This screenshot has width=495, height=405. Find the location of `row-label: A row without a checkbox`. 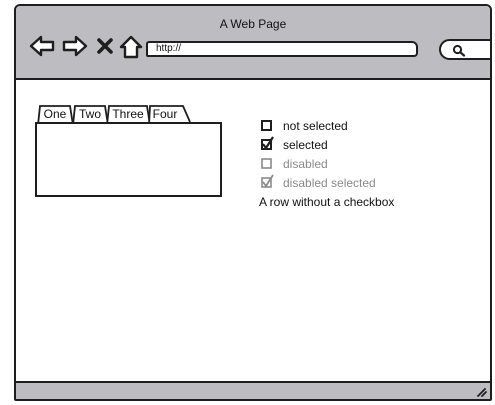

row-label: A row without a checkbox is located at coordinates (327, 202).